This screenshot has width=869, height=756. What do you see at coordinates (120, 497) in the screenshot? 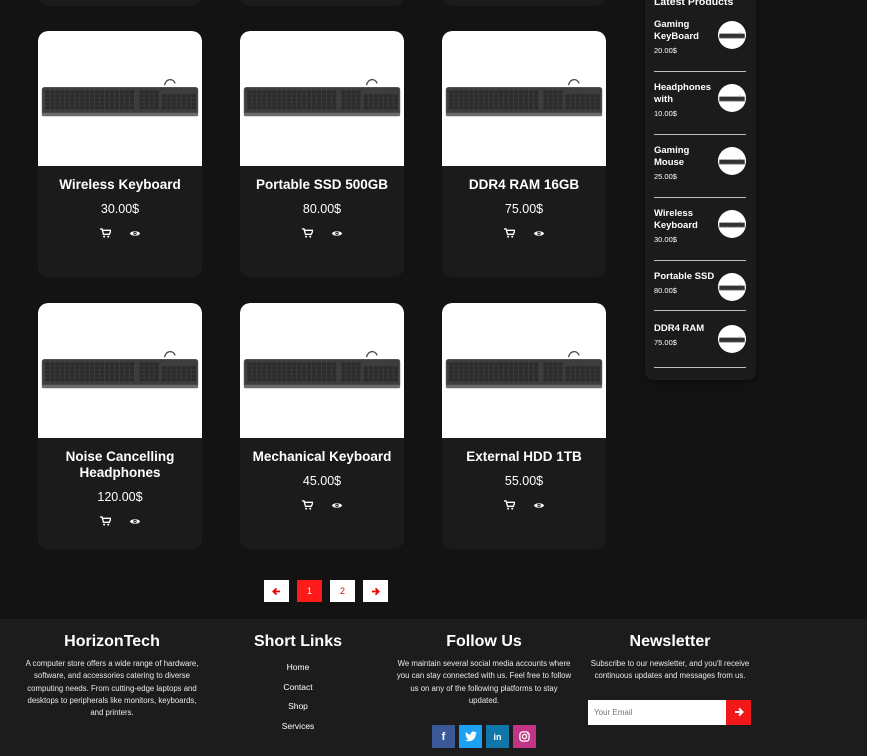
I see `product-price: 120.00$` at bounding box center [120, 497].